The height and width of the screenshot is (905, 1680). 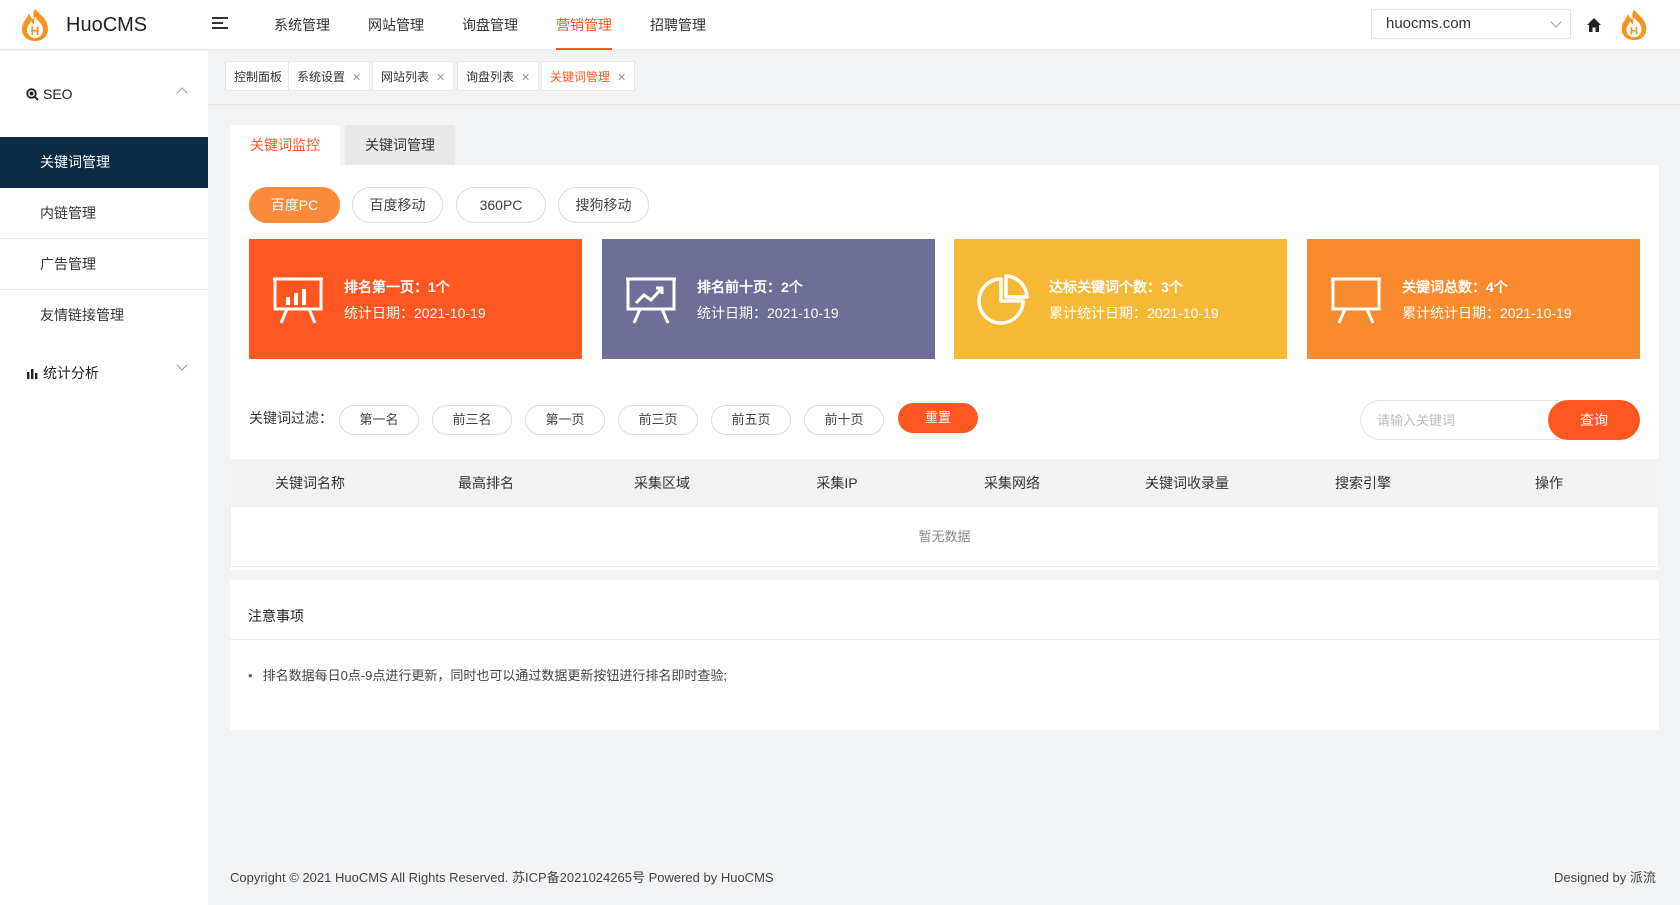 What do you see at coordinates (837, 483) in the screenshot?
I see `col-ip: 采集IP` at bounding box center [837, 483].